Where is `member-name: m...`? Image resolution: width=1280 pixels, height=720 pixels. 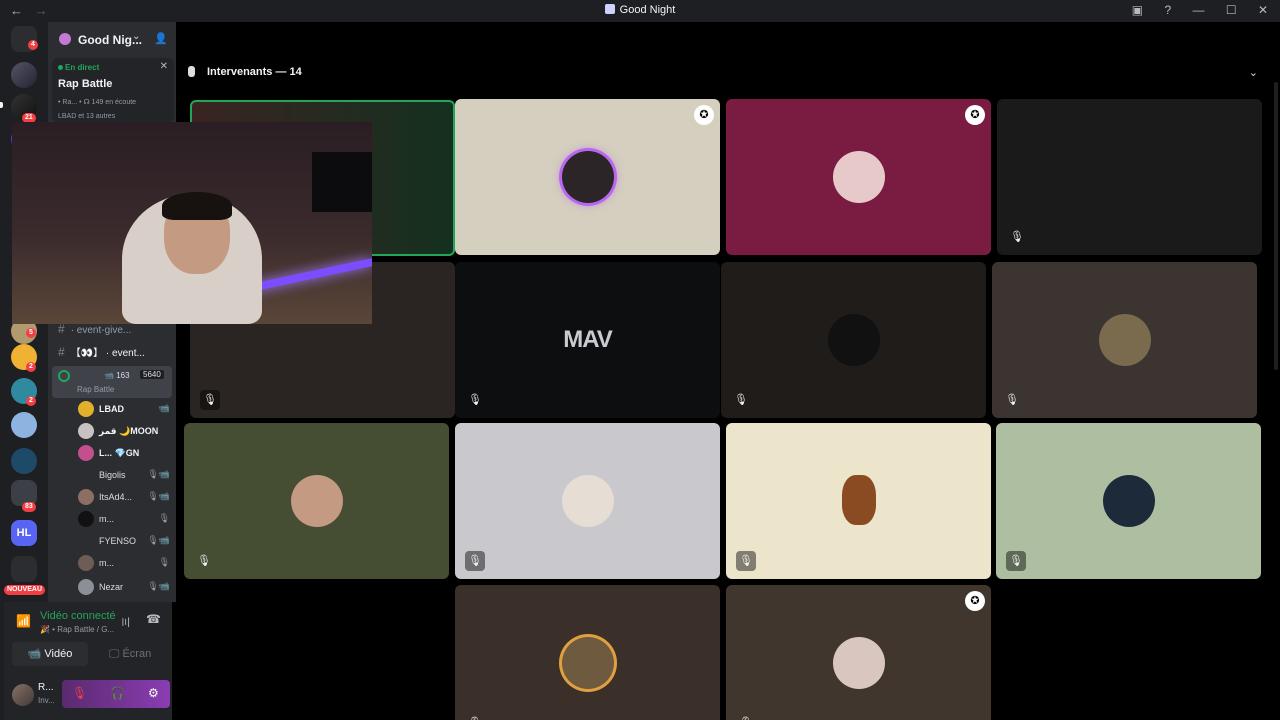 member-name: m... is located at coordinates (106, 563).